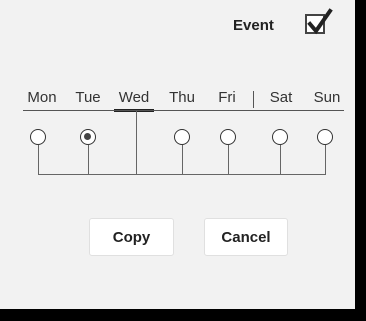 Image resolution: width=366 pixels, height=321 pixels. I want to click on connector-bus, so click(182, 174).